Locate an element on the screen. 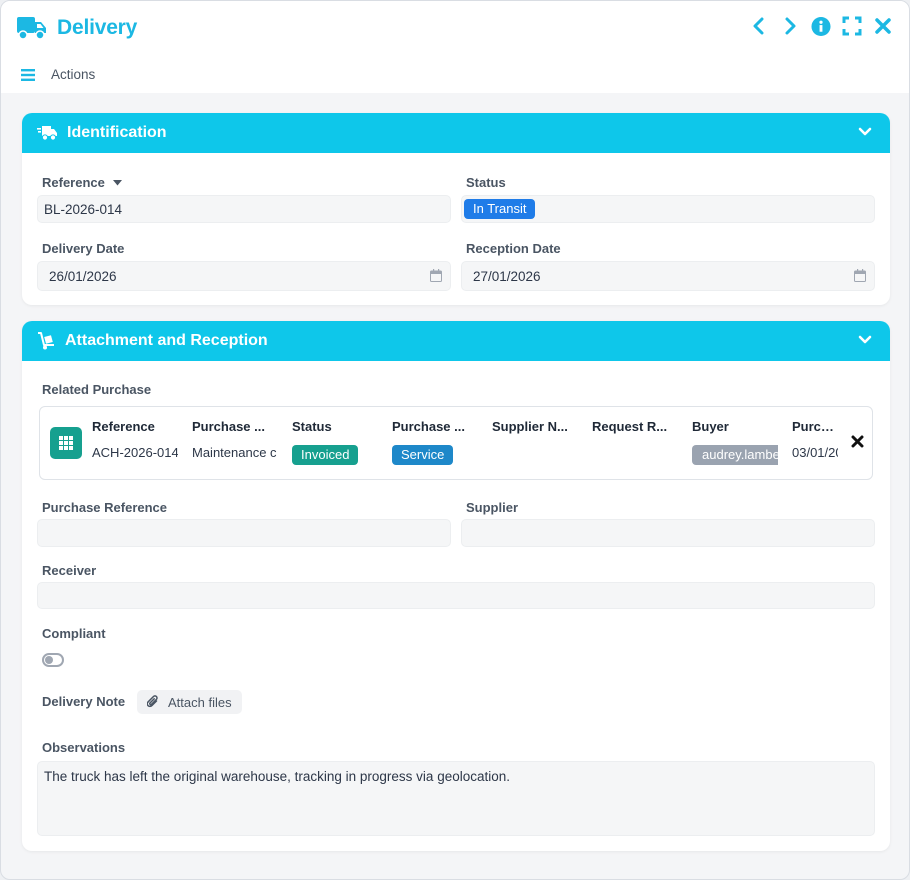 This screenshot has width=910, height=880. column-purchase-type: Purchase ... Service is located at coordinates (435, 442).